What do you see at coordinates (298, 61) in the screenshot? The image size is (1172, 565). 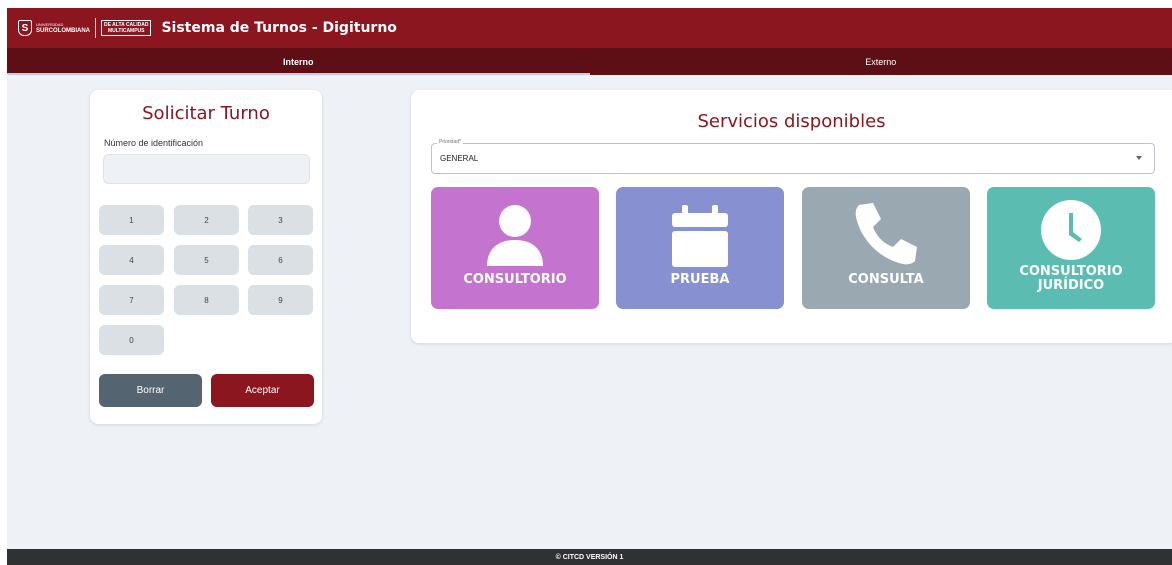 I see `tab-interno: Interno` at bounding box center [298, 61].